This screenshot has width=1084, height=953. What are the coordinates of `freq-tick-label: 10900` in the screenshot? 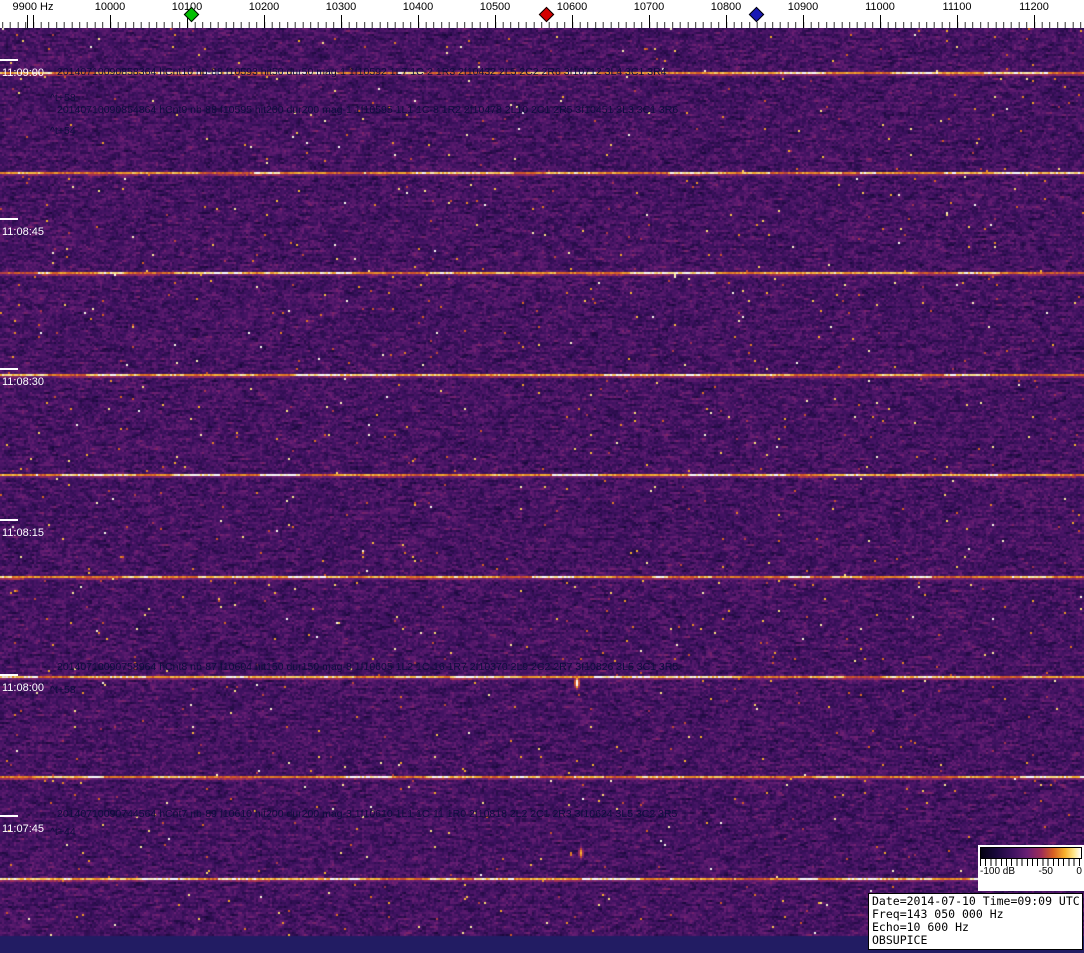 It's located at (803, 7).